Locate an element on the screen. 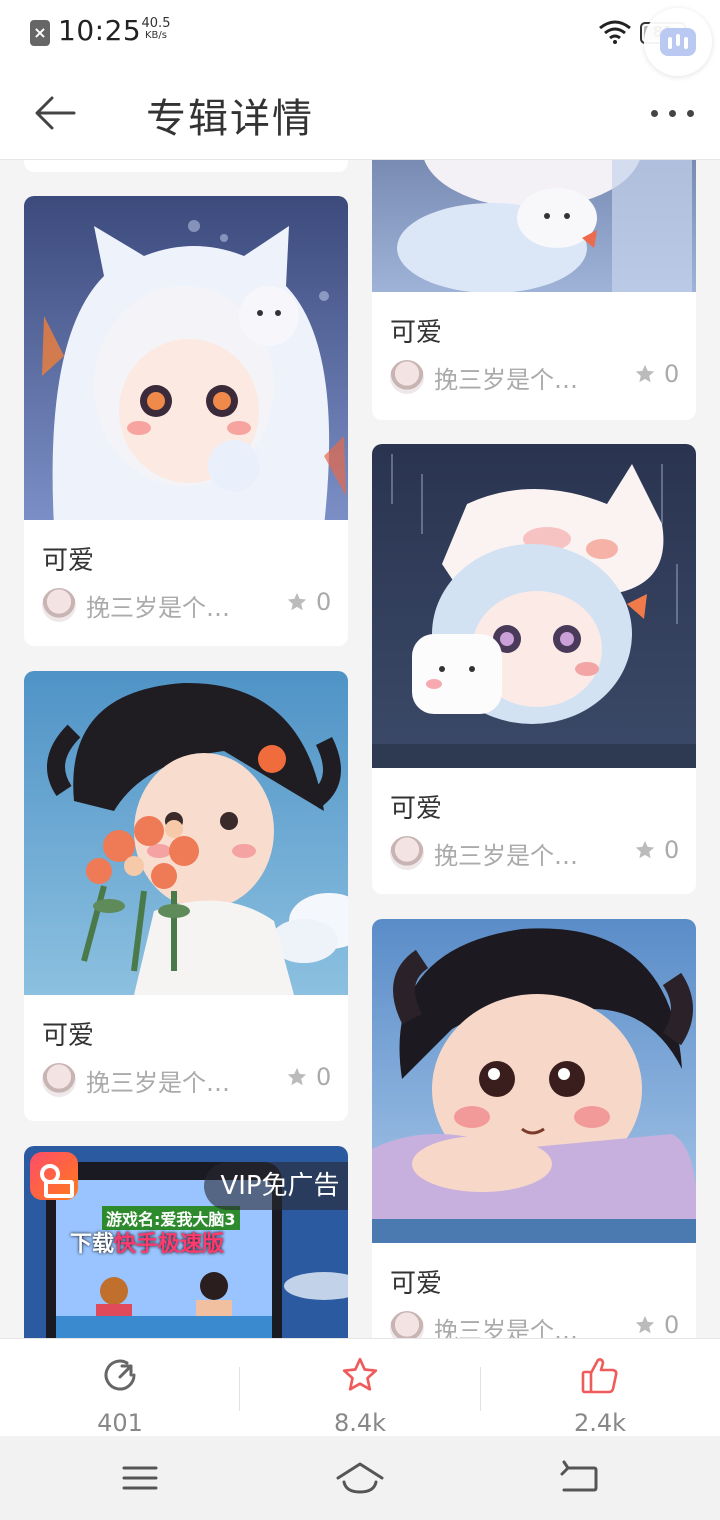 This screenshot has width=720, height=1520. system-nav-bar is located at coordinates (360, 1478).